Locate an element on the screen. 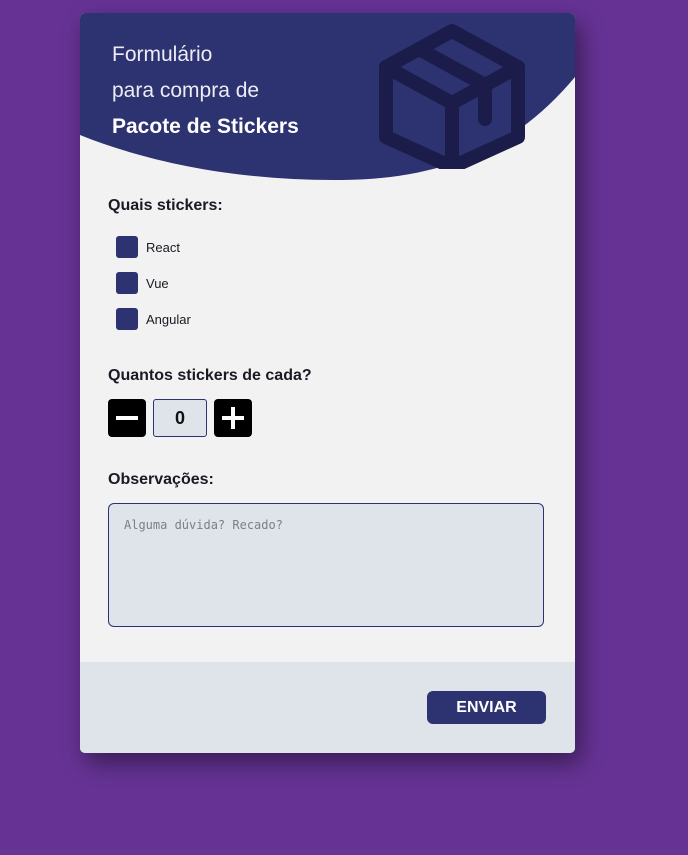  package-box-icon is located at coordinates (452, 96).